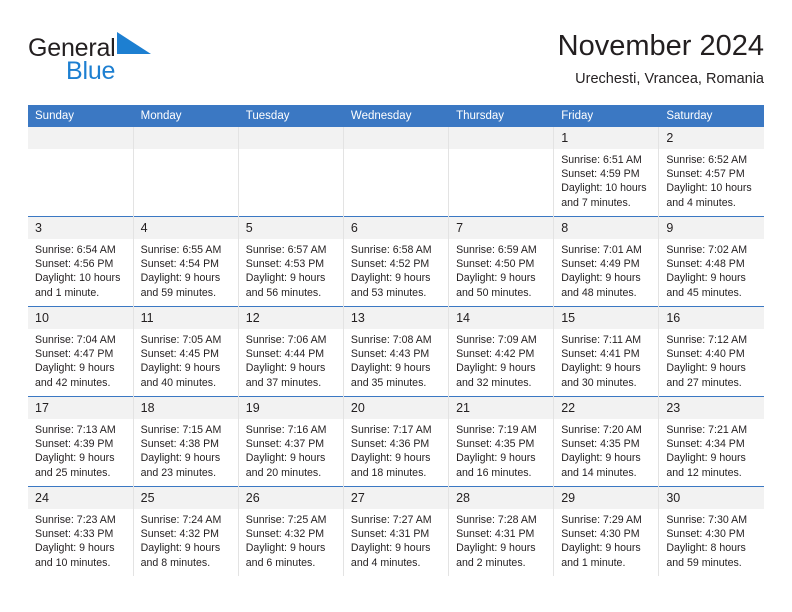 The height and width of the screenshot is (612, 792). I want to click on daylight-text-line2: and 50 minutes., so click(494, 292).